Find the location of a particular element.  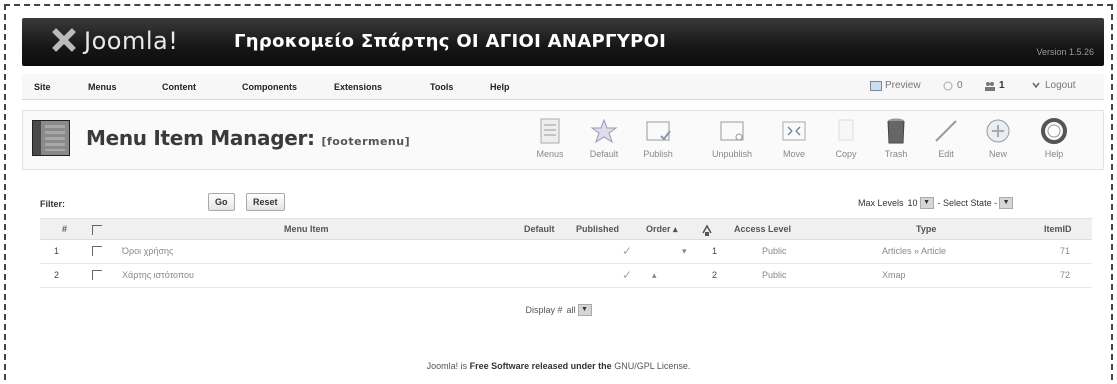

max-levels-select: 10 ▼ is located at coordinates (921, 203).